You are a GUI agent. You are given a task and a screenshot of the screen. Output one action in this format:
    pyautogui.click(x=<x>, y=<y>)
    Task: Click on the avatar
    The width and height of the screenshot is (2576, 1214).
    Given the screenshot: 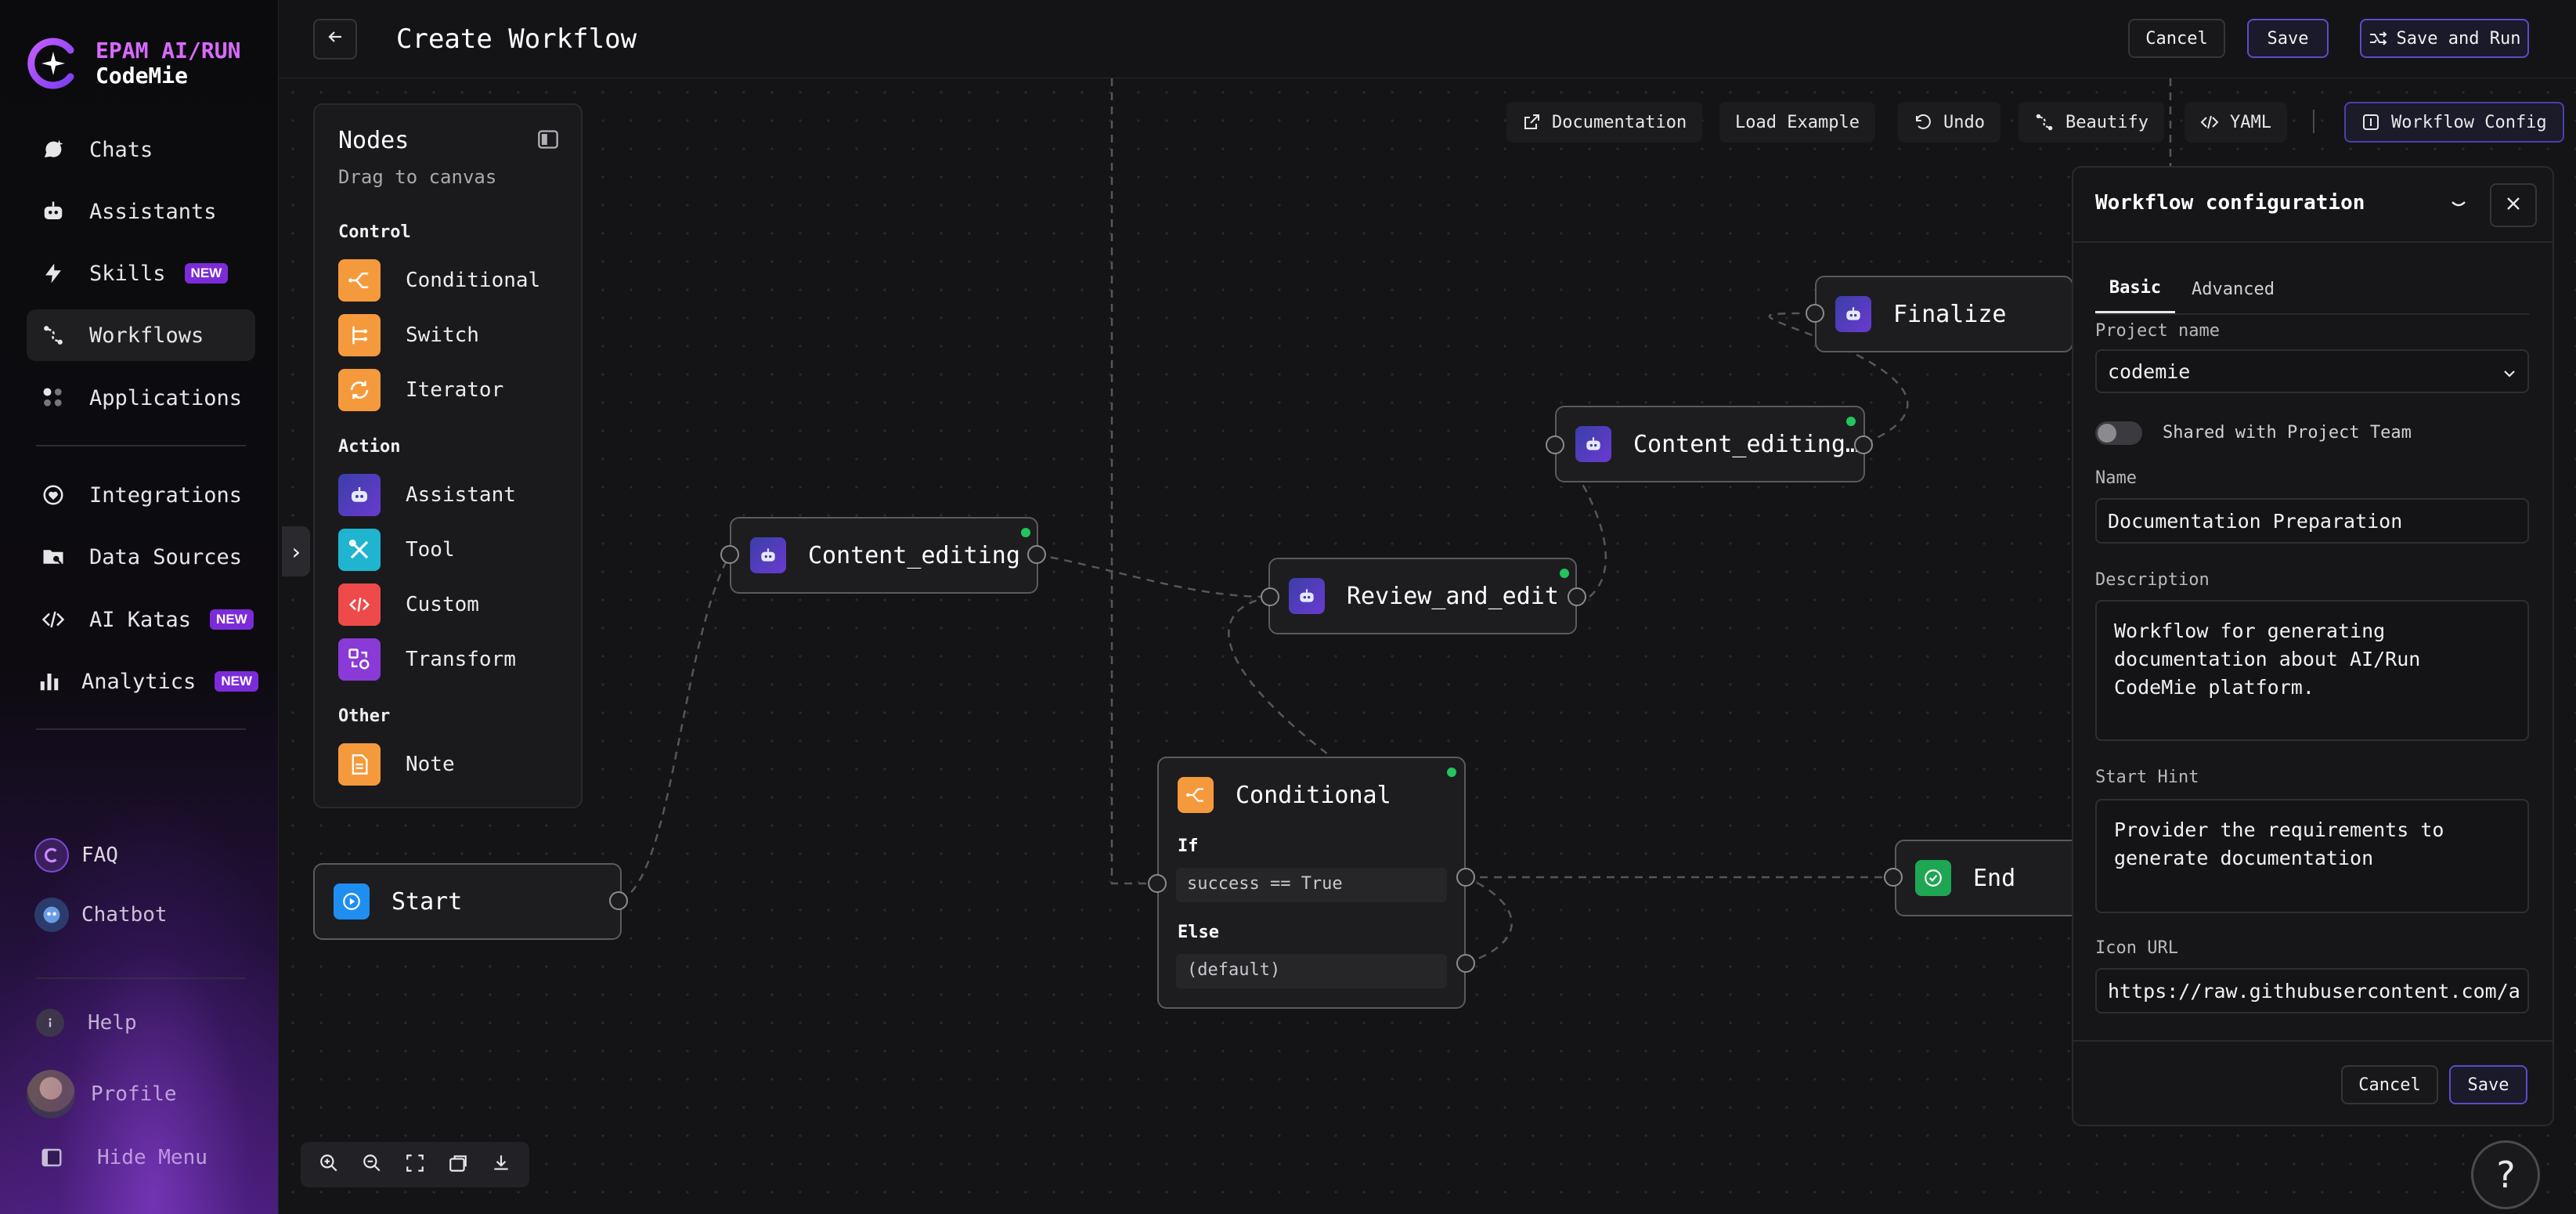 What is the action you would take?
    pyautogui.click(x=51, y=1094)
    